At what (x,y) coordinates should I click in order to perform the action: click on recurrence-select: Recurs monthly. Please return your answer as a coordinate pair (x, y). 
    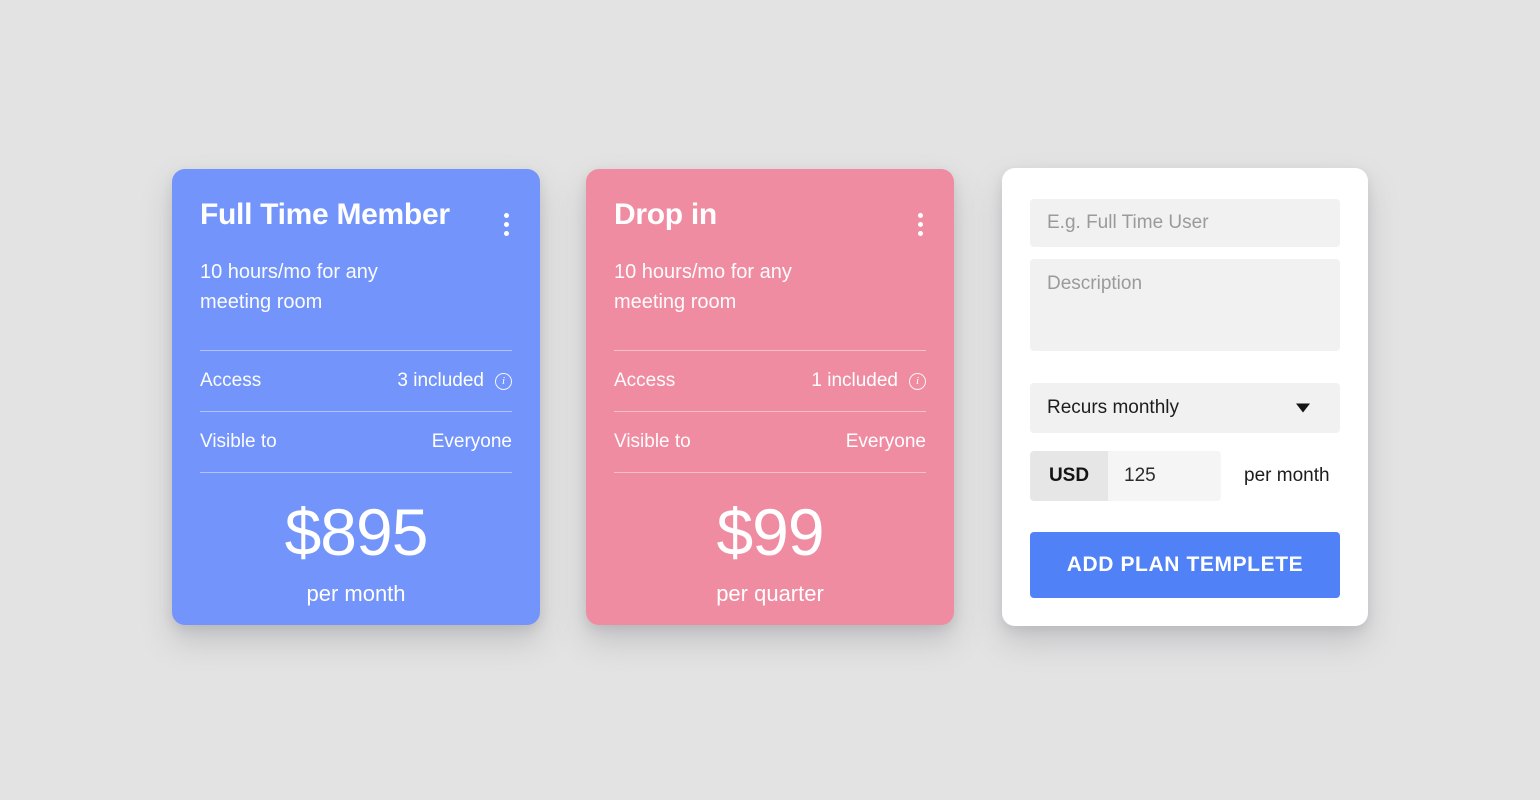
    Looking at the image, I should click on (1185, 408).